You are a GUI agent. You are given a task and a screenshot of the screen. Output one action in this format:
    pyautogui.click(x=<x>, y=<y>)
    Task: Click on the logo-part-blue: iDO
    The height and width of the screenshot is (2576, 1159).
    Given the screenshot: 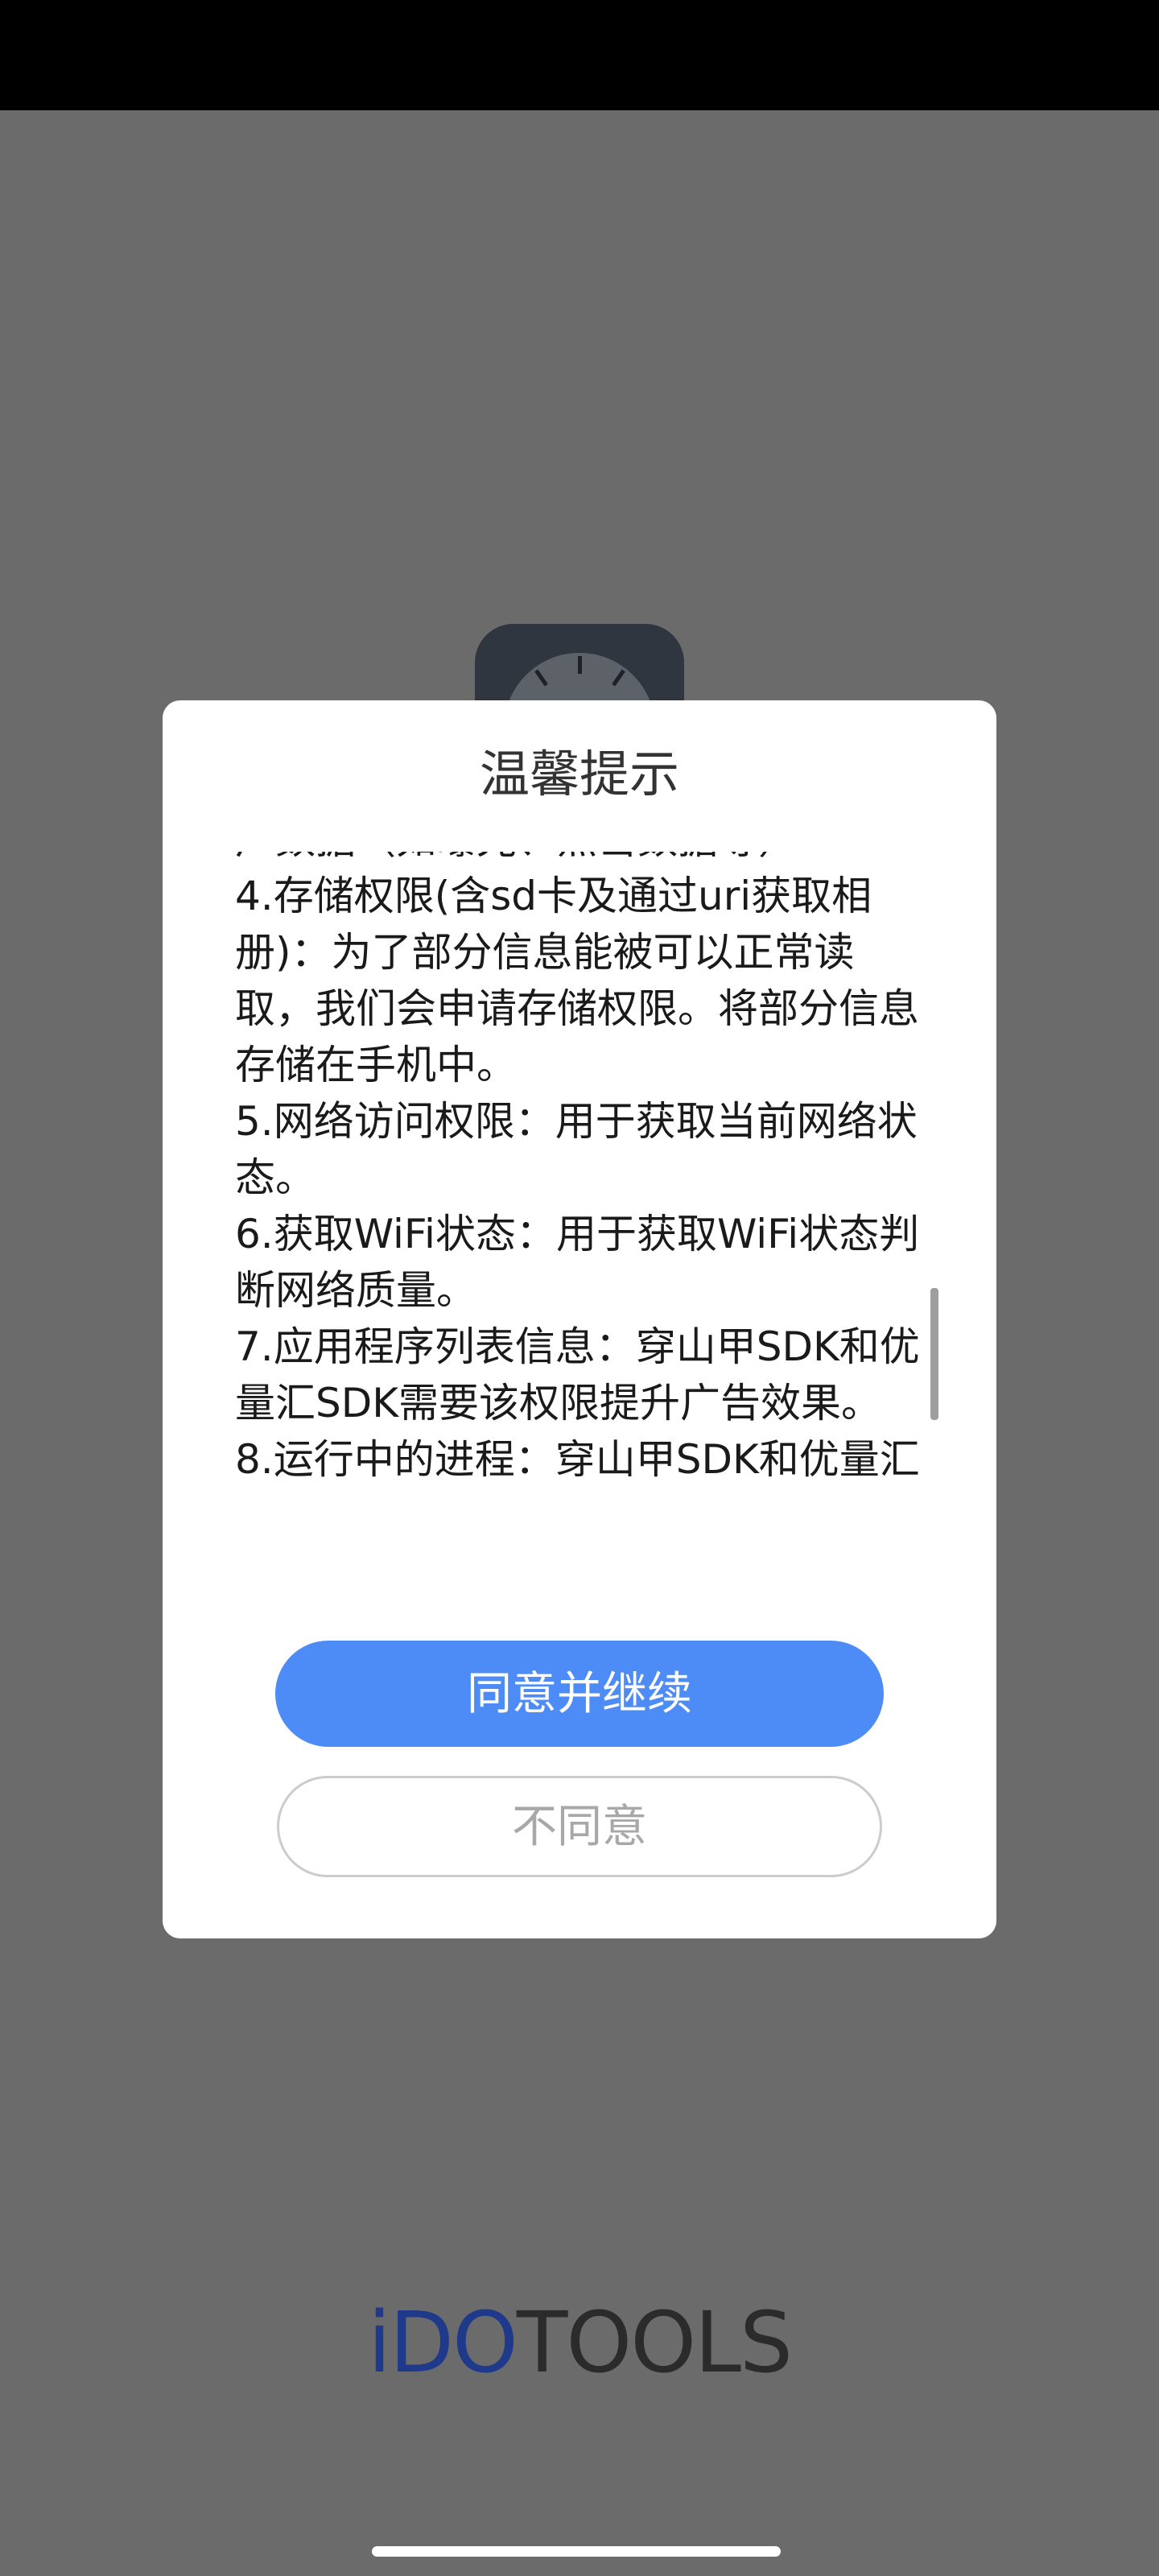 What is the action you would take?
    pyautogui.click(x=442, y=2342)
    